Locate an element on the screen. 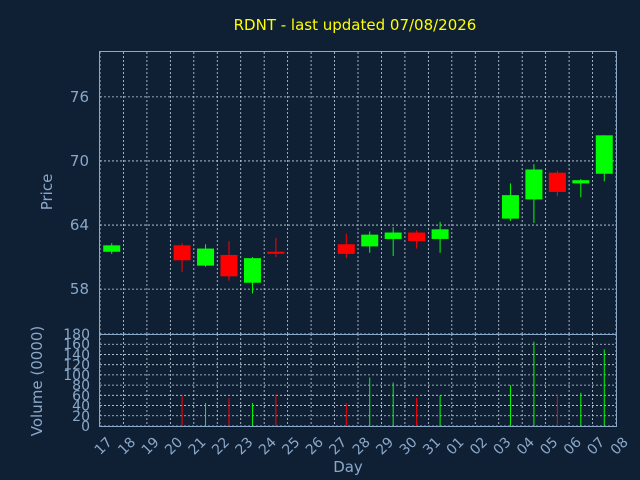 This screenshot has width=640, height=480. day-tick-label: 03 is located at coordinates (503, 446).